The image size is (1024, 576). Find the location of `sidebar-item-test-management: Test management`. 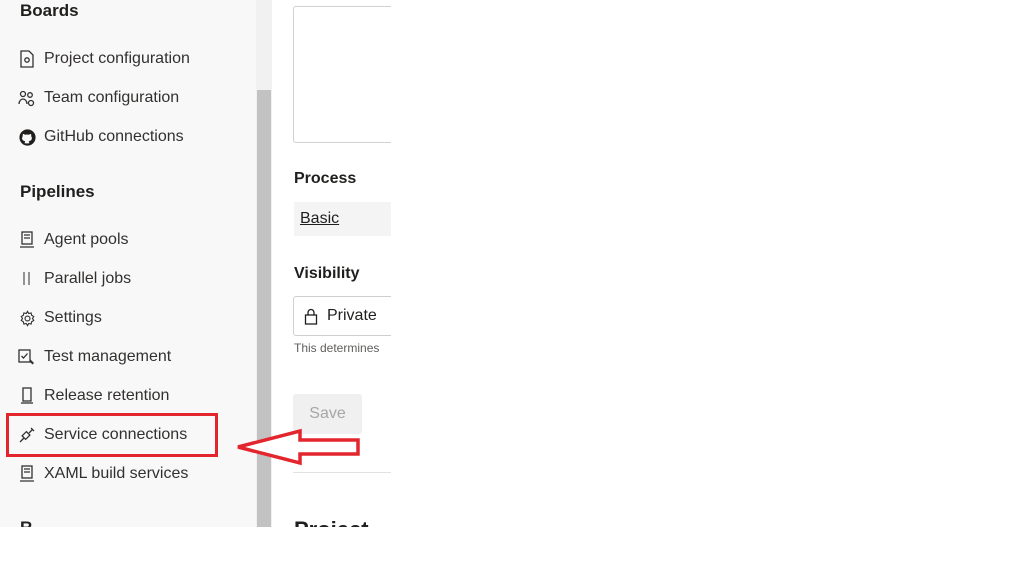

sidebar-item-test-management: Test management is located at coordinates (132, 357).